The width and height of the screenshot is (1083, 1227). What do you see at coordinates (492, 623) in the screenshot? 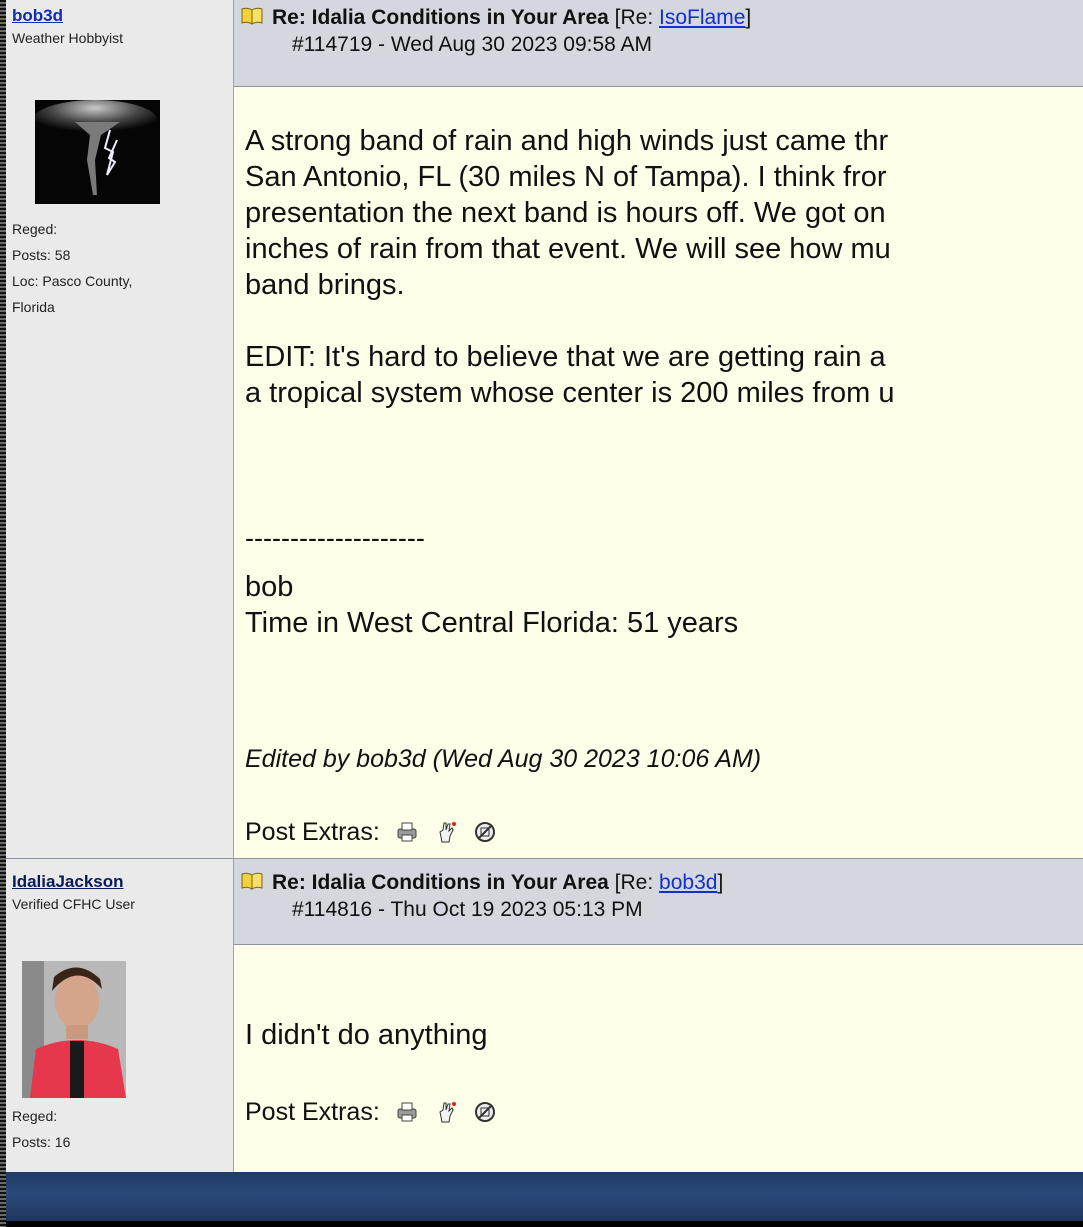
I see `signature-line: Time in West Central Florida: 51 years` at bounding box center [492, 623].